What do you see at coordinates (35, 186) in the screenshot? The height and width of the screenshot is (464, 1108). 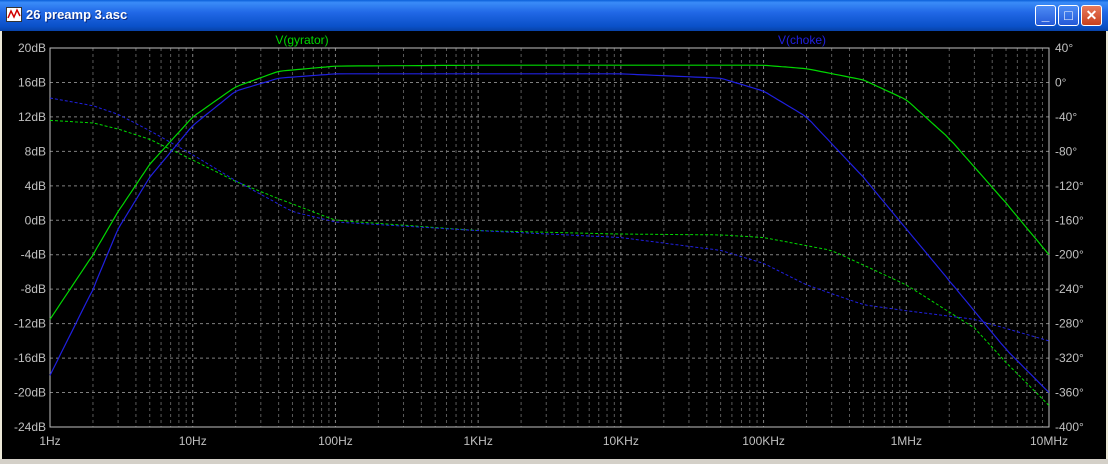 I see `y-left-tick-label: 4dB` at bounding box center [35, 186].